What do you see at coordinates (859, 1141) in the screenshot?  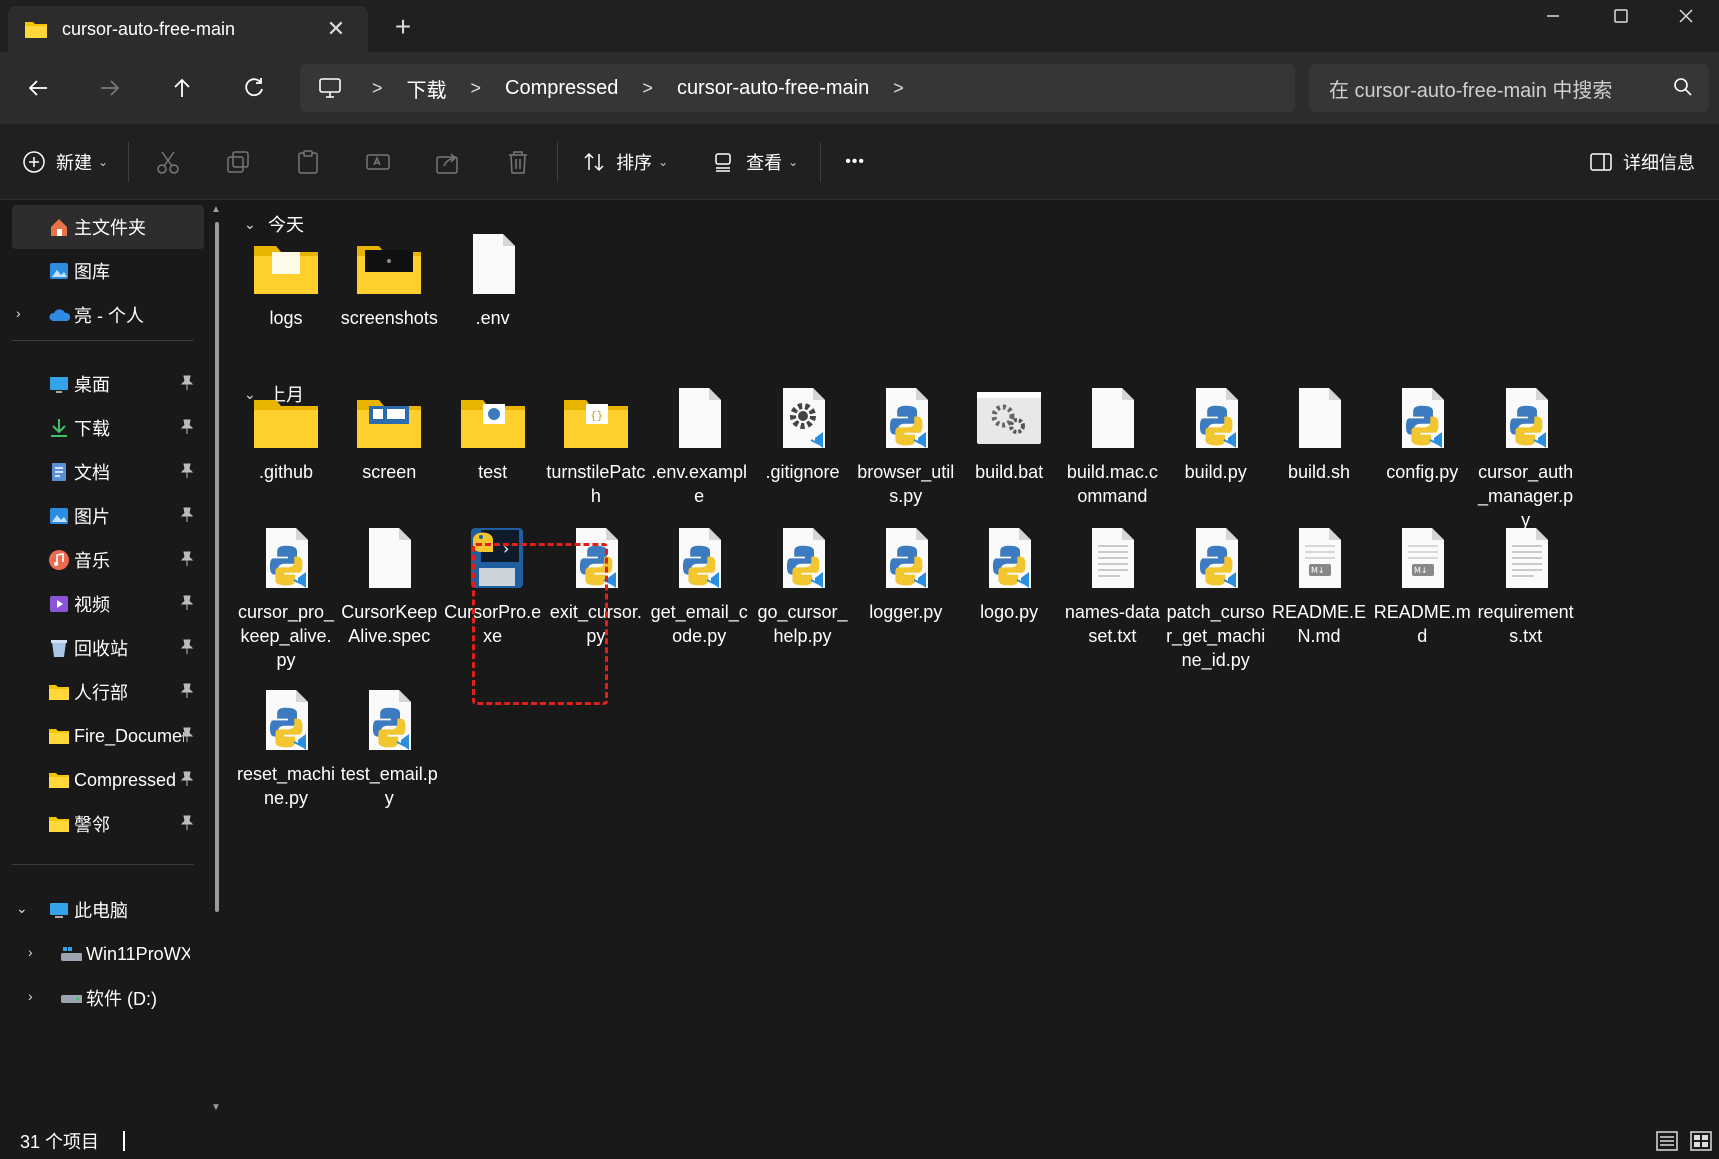 I see `status-bar: 31 个项目` at bounding box center [859, 1141].